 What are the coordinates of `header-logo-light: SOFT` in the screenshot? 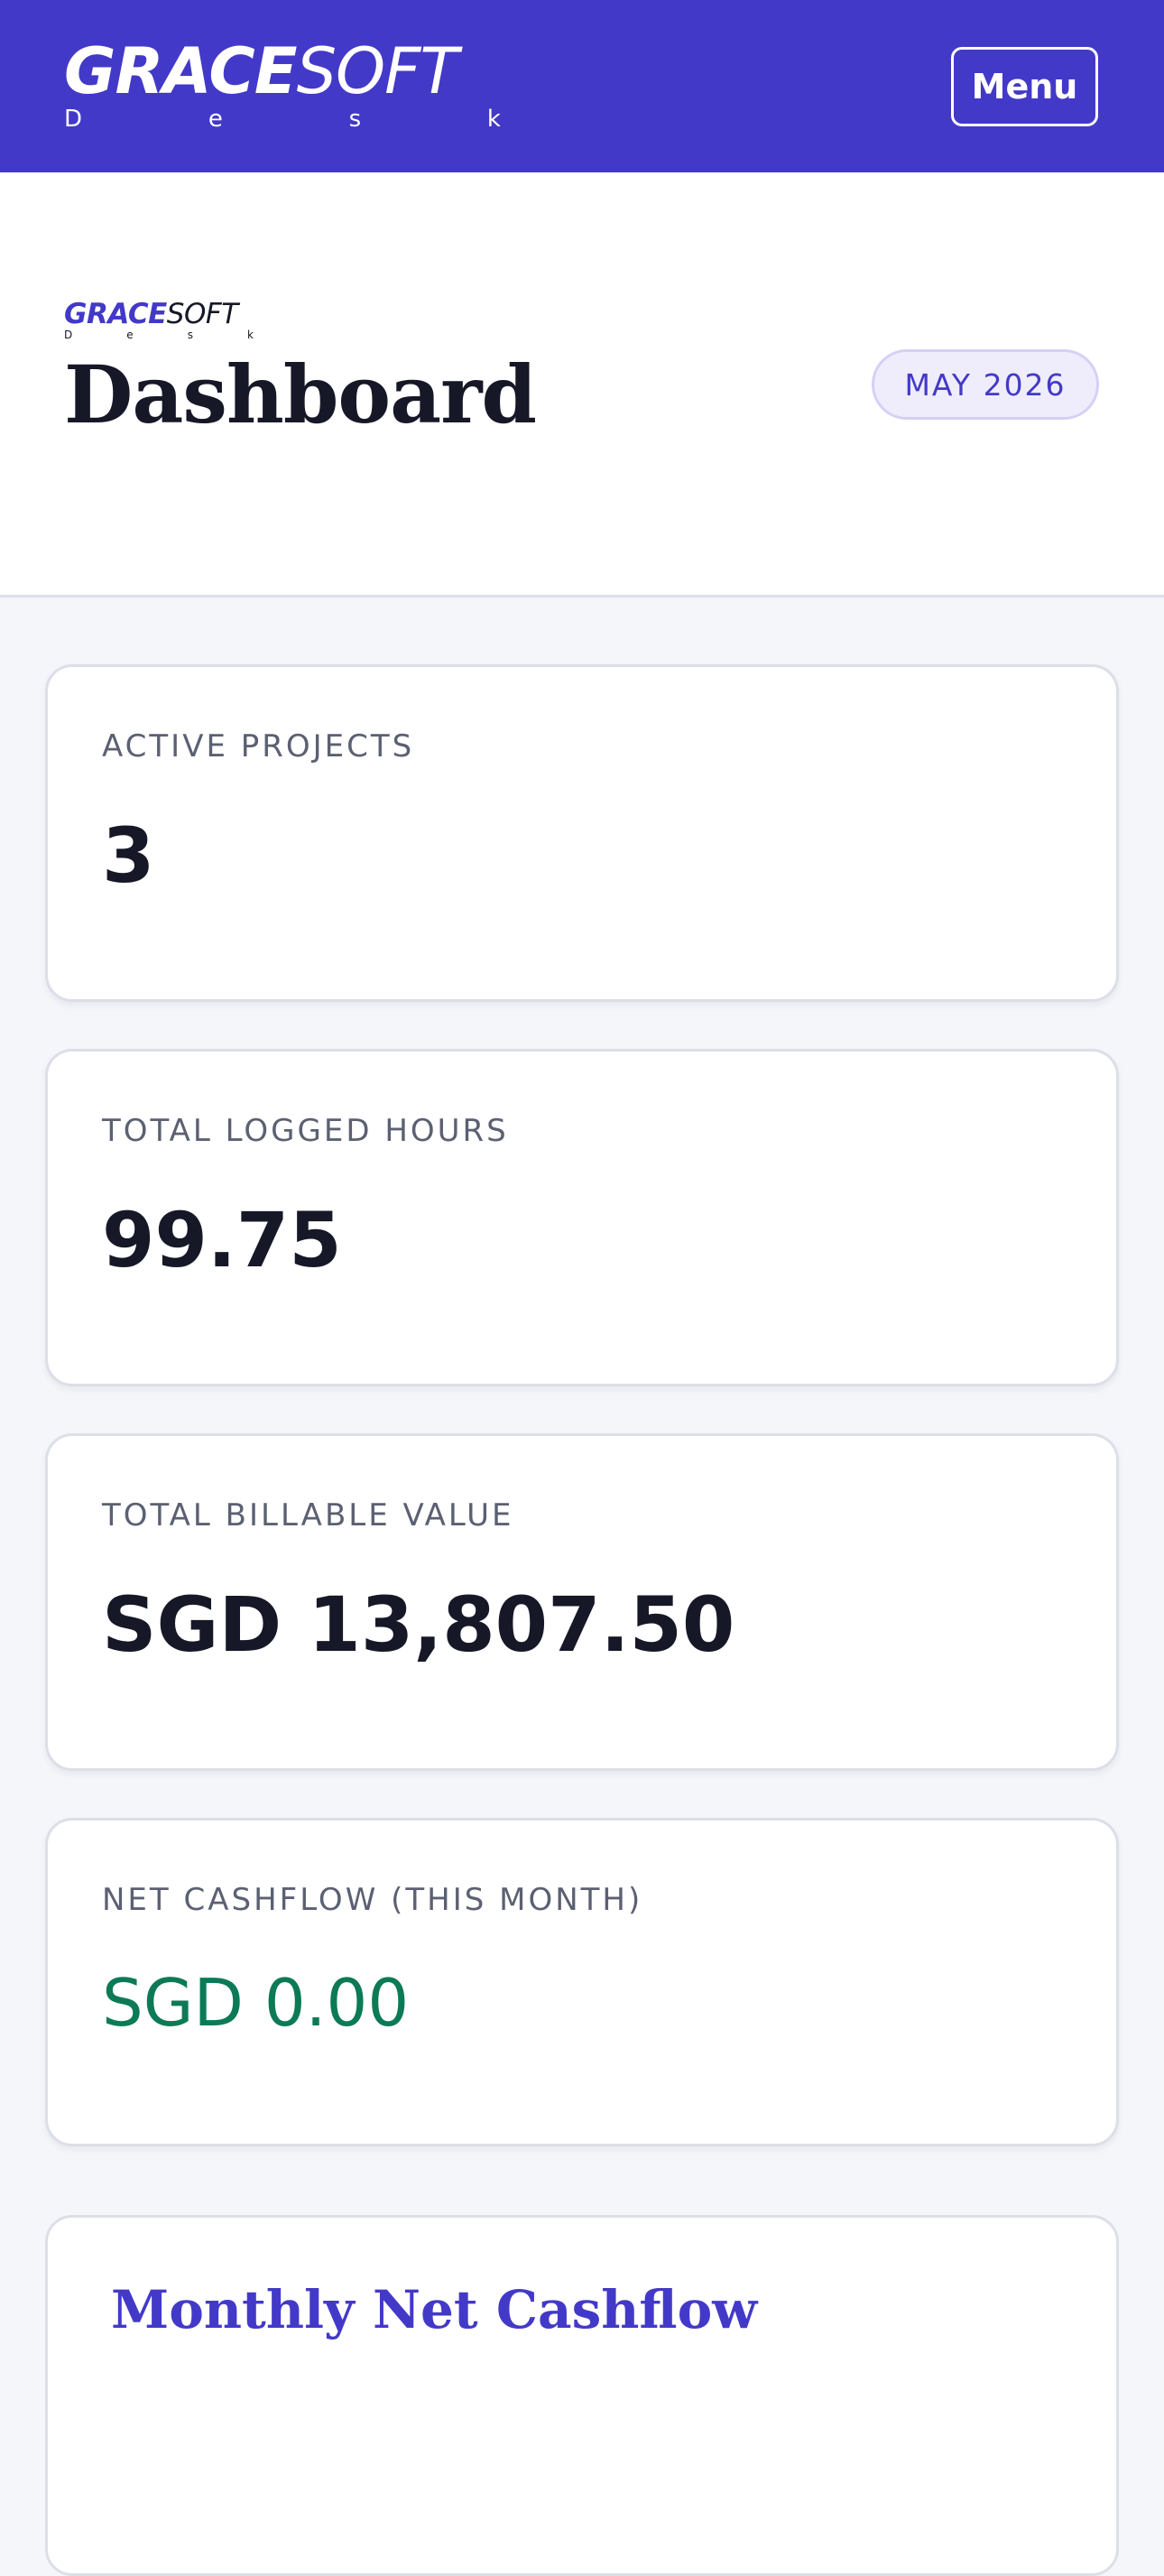 It's located at (202, 314).